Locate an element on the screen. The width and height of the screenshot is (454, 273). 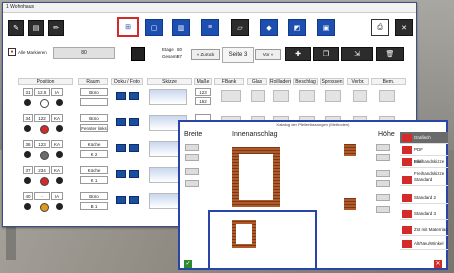
export-button: ◩ is located at coordinates (297, 27).